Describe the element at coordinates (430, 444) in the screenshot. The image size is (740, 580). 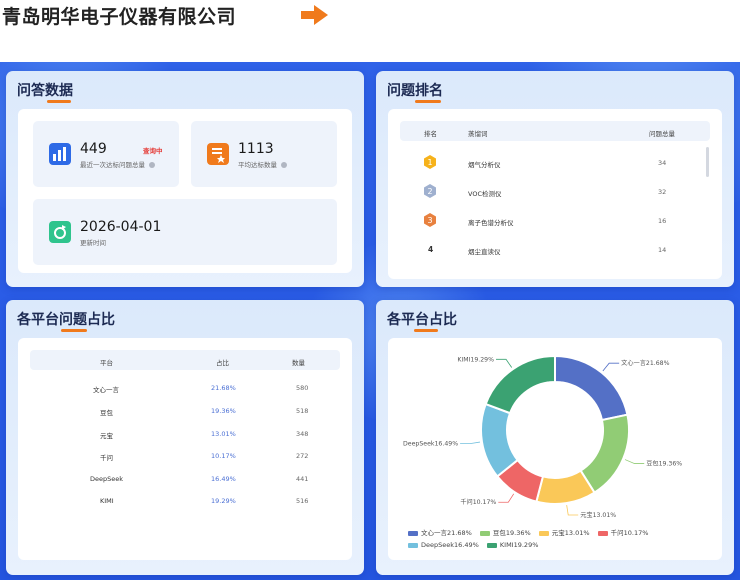
I see `slice-label: DeepSeek16.49%` at that location.